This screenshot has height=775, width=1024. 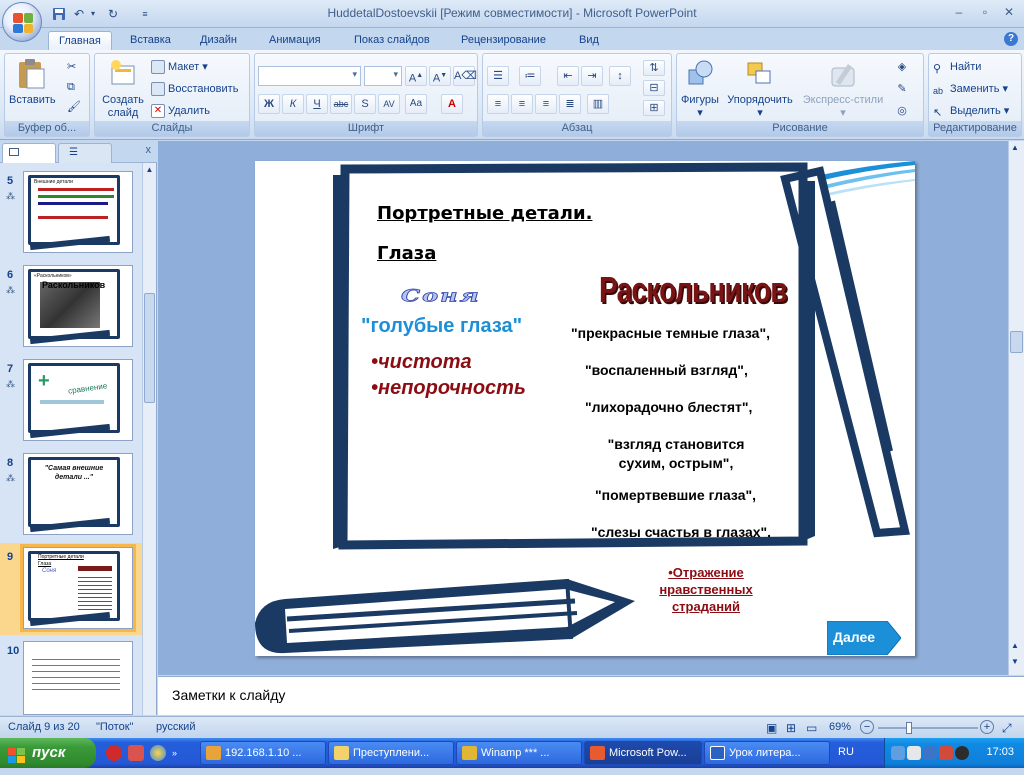 What do you see at coordinates (441, 295) in the screenshot?
I see `sonya-title: Соня` at bounding box center [441, 295].